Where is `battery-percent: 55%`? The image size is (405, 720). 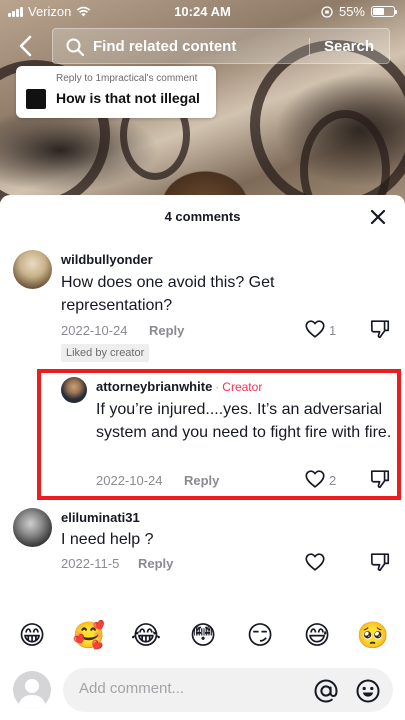
battery-percent: 55% is located at coordinates (351, 11).